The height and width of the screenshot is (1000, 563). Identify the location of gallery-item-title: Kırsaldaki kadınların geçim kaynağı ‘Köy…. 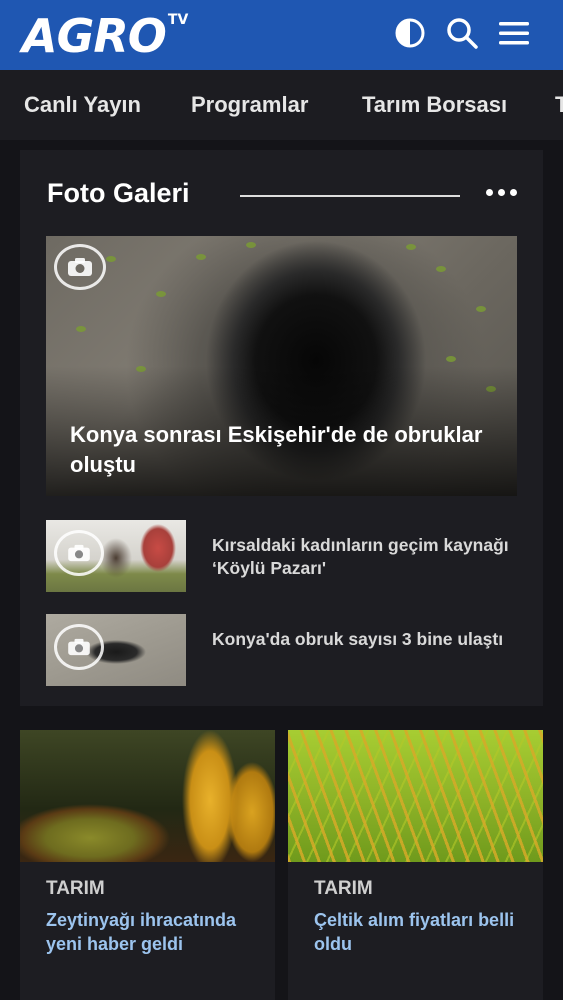
(360, 556).